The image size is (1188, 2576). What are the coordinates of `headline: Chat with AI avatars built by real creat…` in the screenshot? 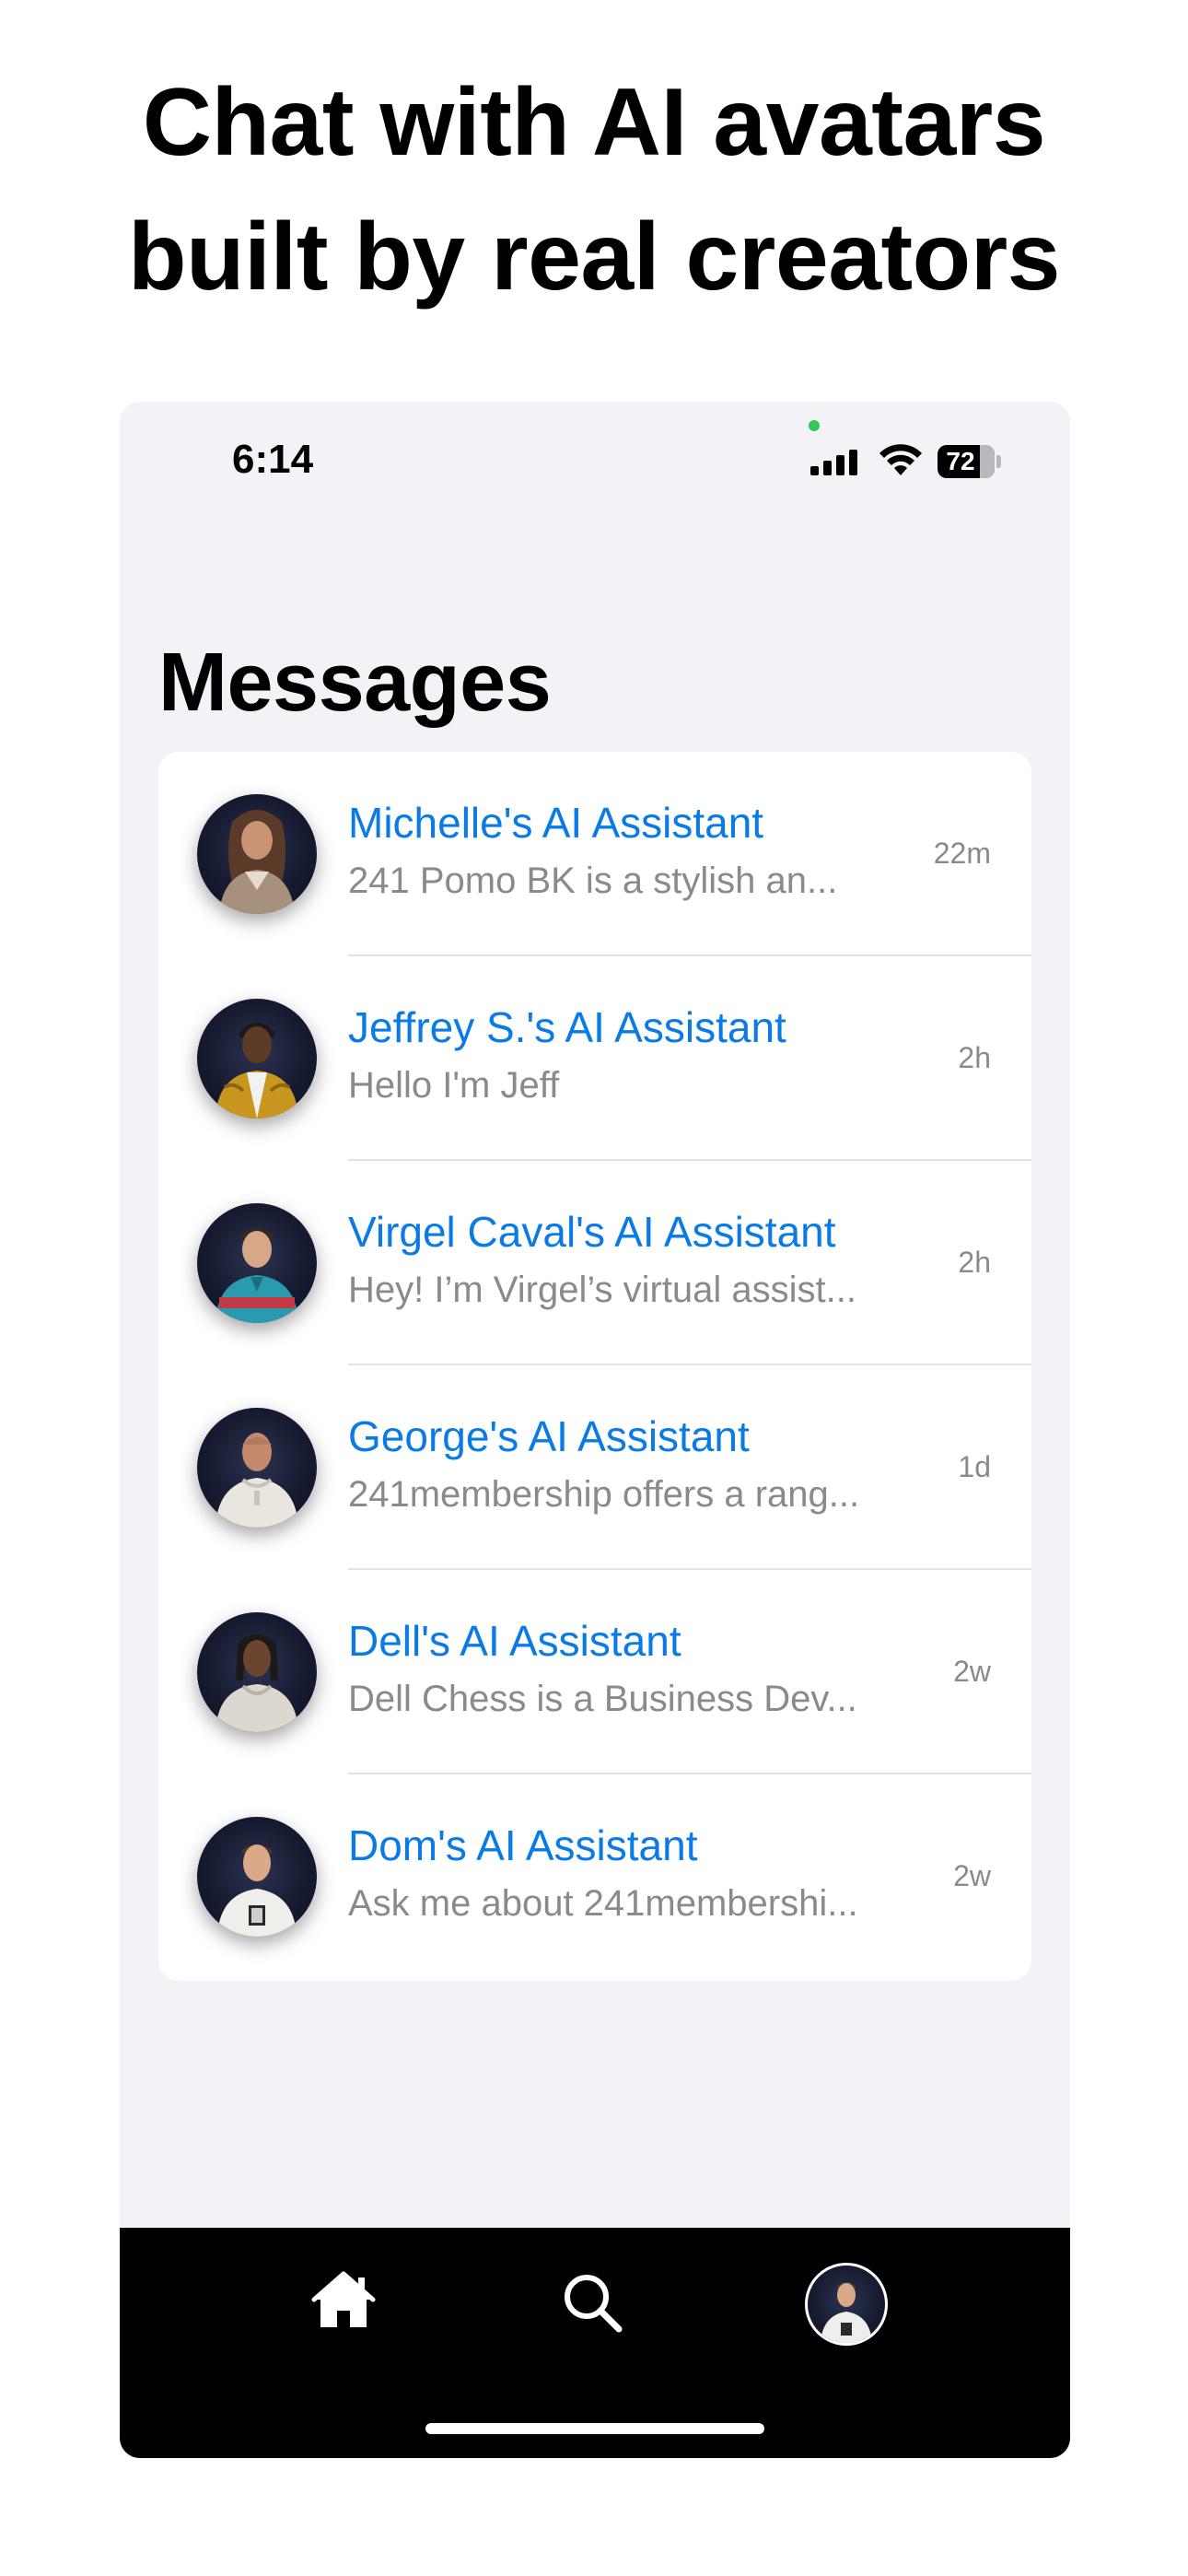 It's located at (594, 189).